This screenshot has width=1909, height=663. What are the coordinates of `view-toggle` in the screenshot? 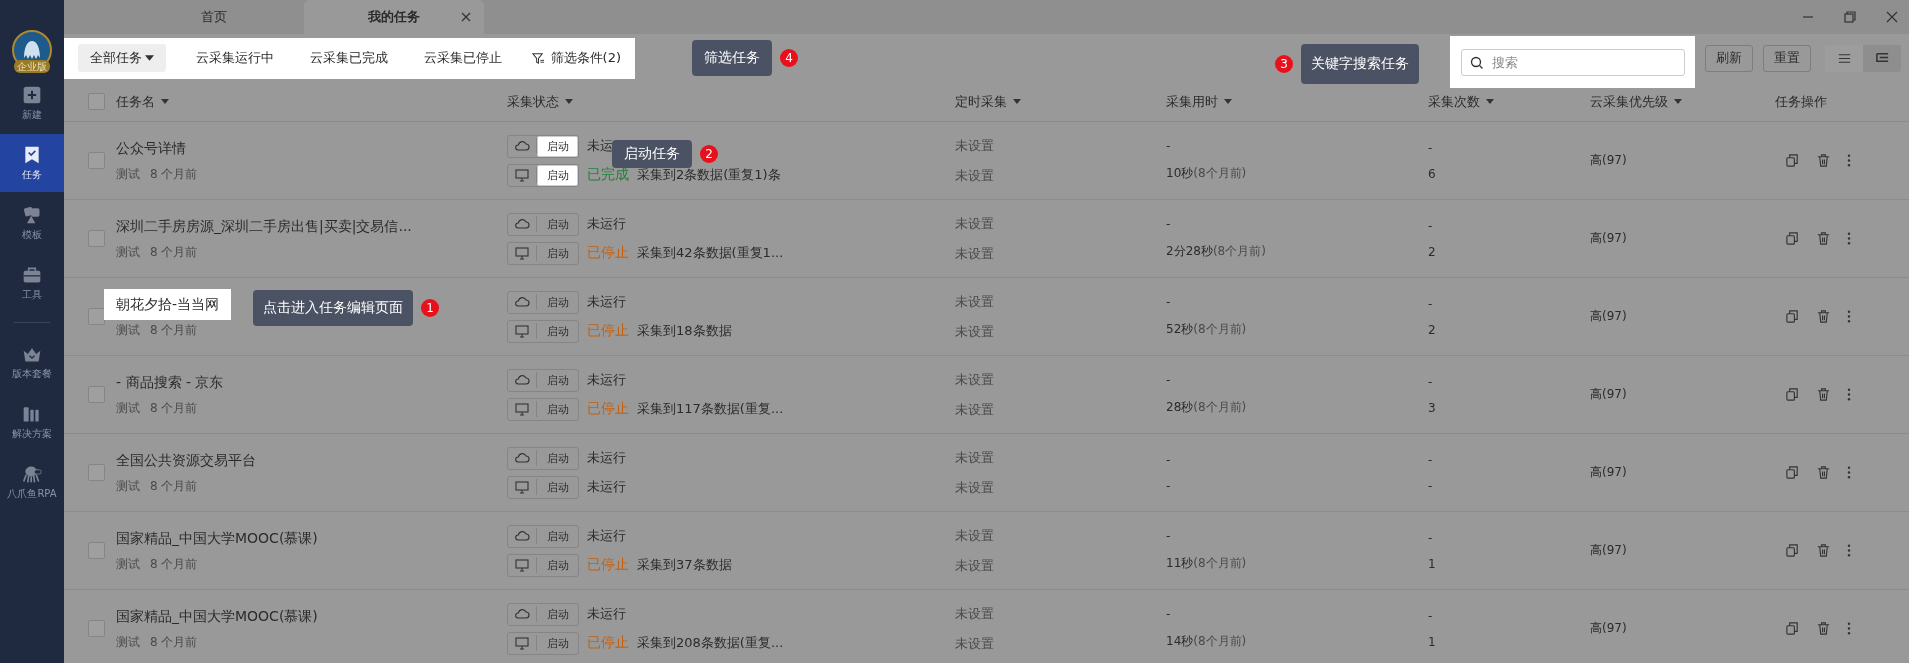 It's located at (1844, 58).